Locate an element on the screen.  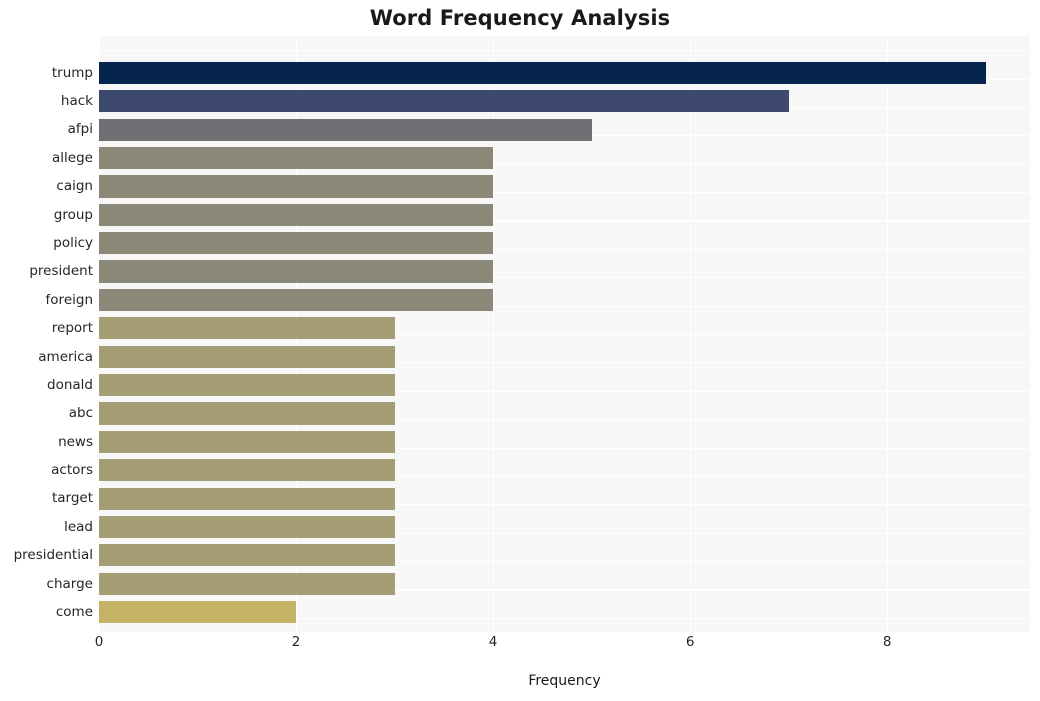
bar-president is located at coordinates (296, 271).